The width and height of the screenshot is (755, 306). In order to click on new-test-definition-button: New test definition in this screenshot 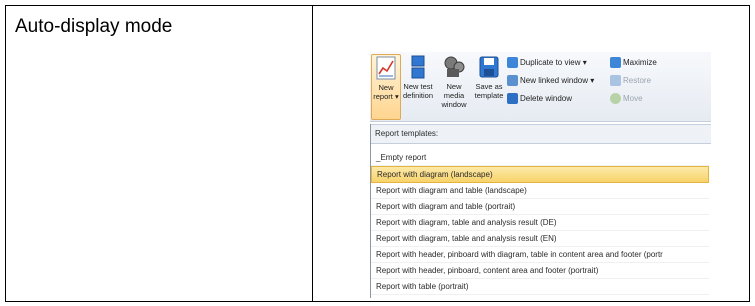, I will do `click(418, 77)`.